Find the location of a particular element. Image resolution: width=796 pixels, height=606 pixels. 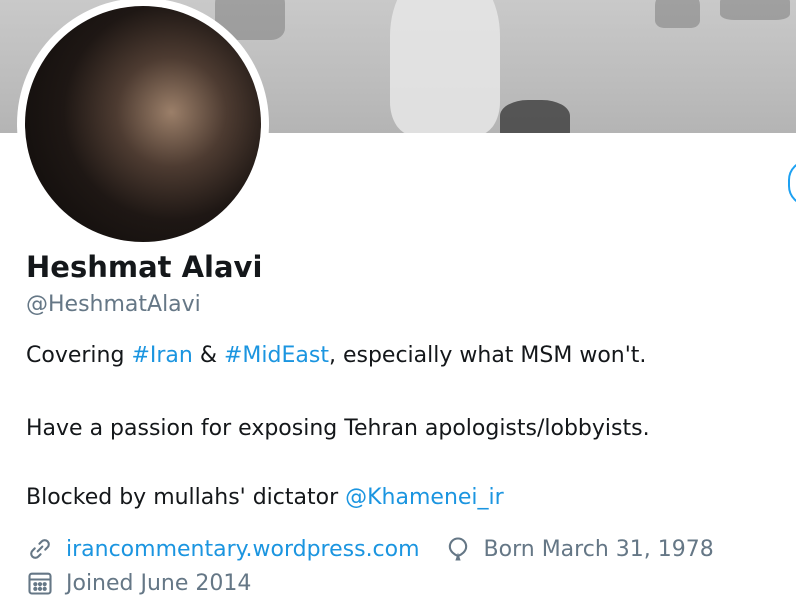

profile-meta-row-joined: Joined June 2014 is located at coordinates (138, 583).